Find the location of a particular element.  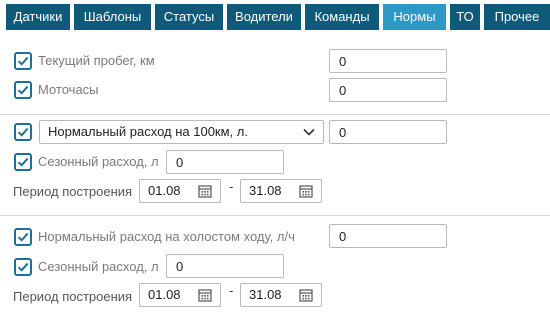

seasonal-consumption-label: Сезонный расход, л is located at coordinates (98, 161).